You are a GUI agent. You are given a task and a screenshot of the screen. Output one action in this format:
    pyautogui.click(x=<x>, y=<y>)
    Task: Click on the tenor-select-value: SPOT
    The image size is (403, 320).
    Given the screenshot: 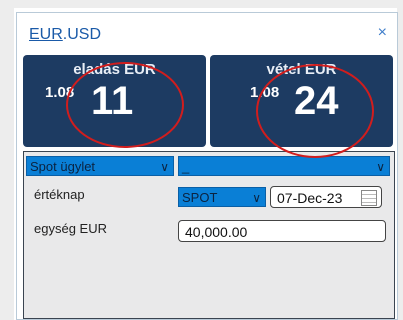 What is the action you would take?
    pyautogui.click(x=200, y=197)
    